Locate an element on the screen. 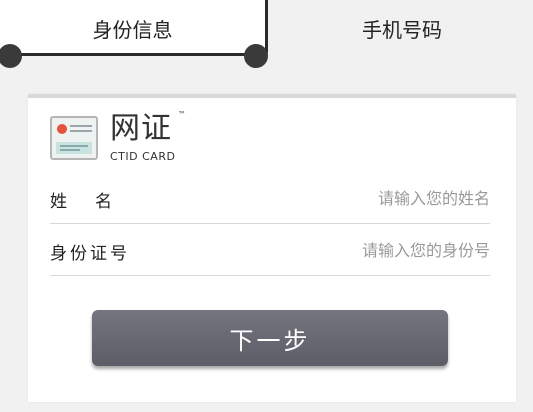 The width and height of the screenshot is (533, 412). tab-phone-number-label: 手机号码 is located at coordinates (402, 30).